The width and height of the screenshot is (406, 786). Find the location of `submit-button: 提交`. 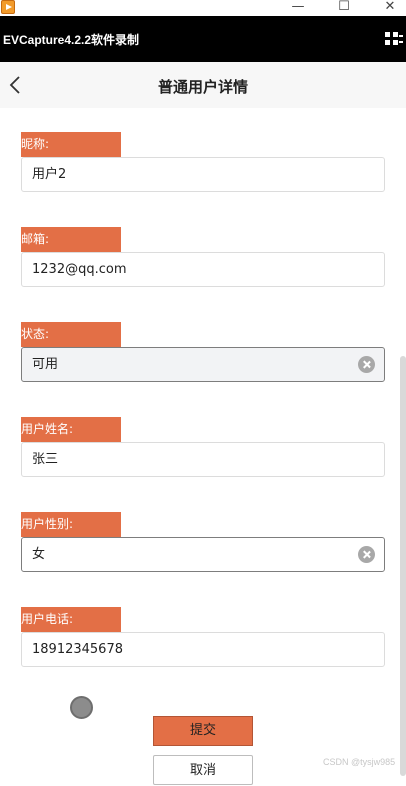

submit-button: 提交 is located at coordinates (203, 731).